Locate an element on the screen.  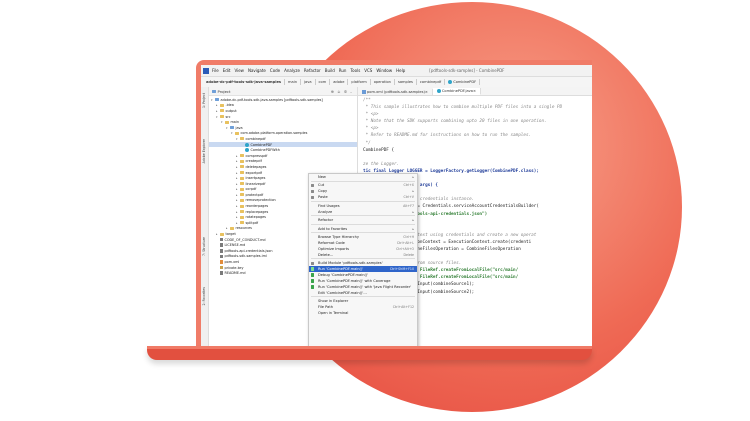
tool-window-button: Adobe Explorer is located at coordinates (204, 151).